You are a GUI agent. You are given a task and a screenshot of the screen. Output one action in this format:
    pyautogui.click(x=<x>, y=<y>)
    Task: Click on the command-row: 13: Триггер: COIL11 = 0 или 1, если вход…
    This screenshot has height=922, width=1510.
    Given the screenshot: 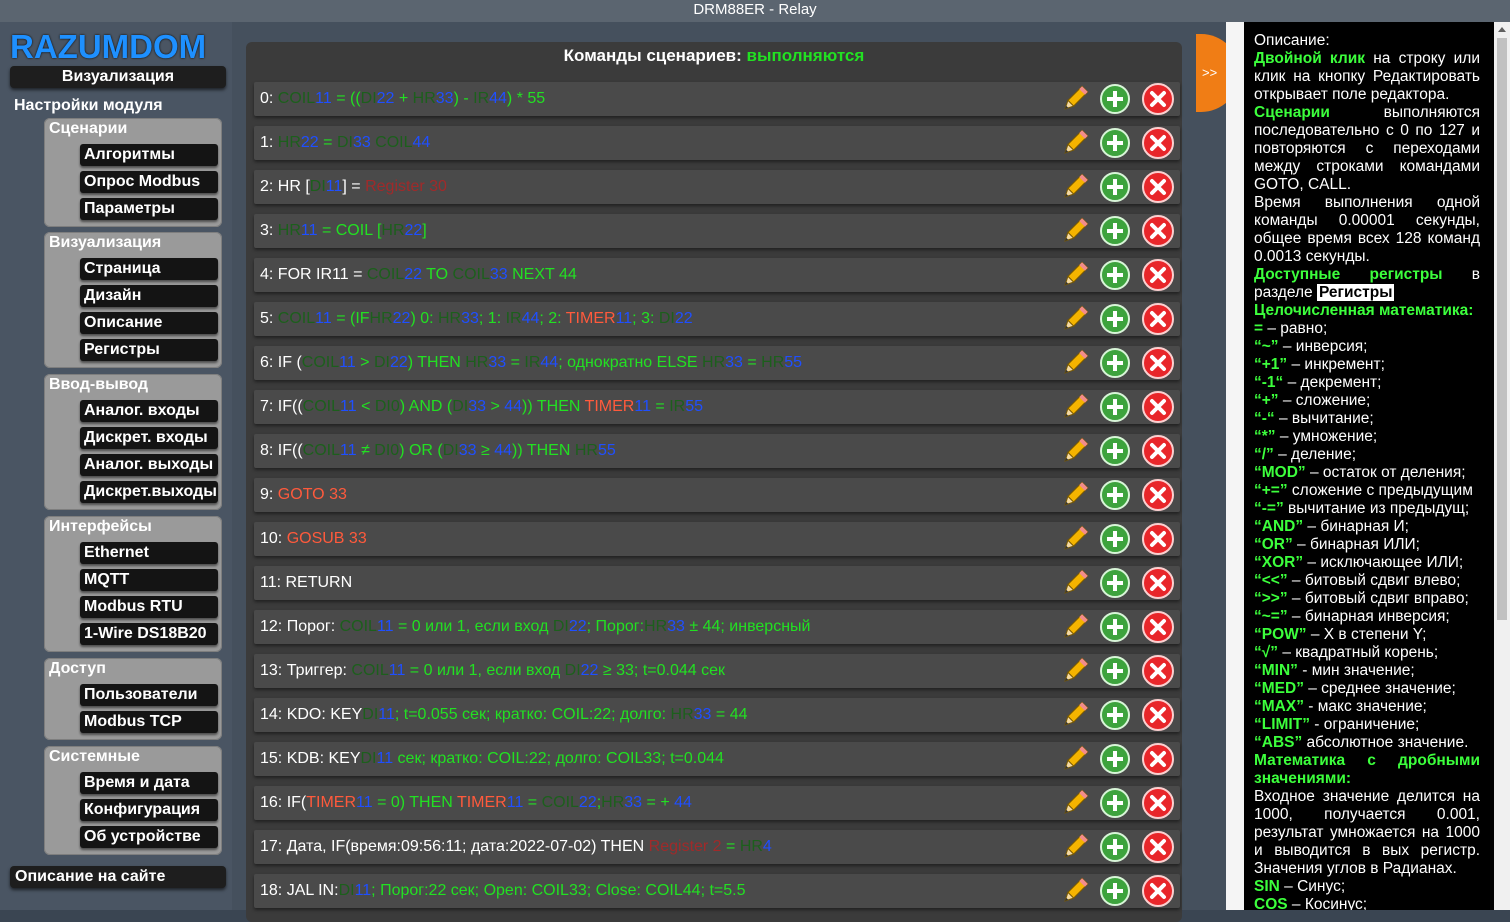 What is the action you would take?
    pyautogui.click(x=717, y=671)
    